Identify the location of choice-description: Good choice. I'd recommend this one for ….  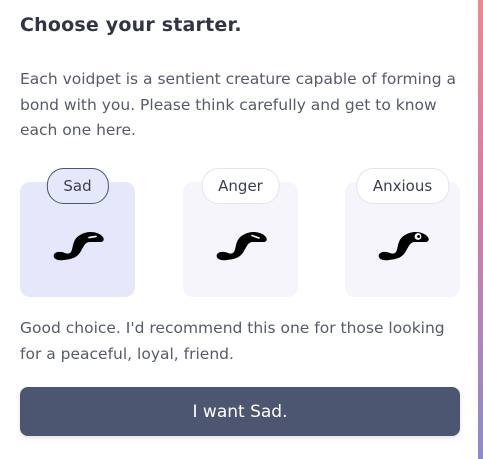
(232, 341).